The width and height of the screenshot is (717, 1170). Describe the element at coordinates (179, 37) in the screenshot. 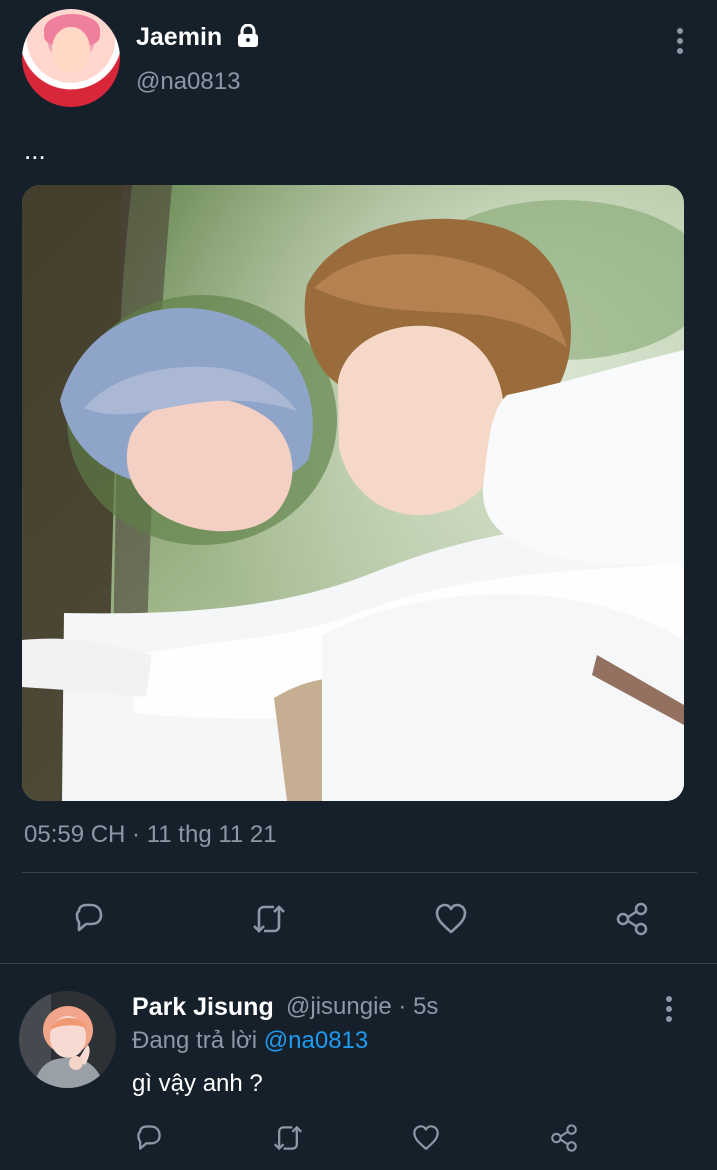

I see `author-name: Jaemin` at that location.